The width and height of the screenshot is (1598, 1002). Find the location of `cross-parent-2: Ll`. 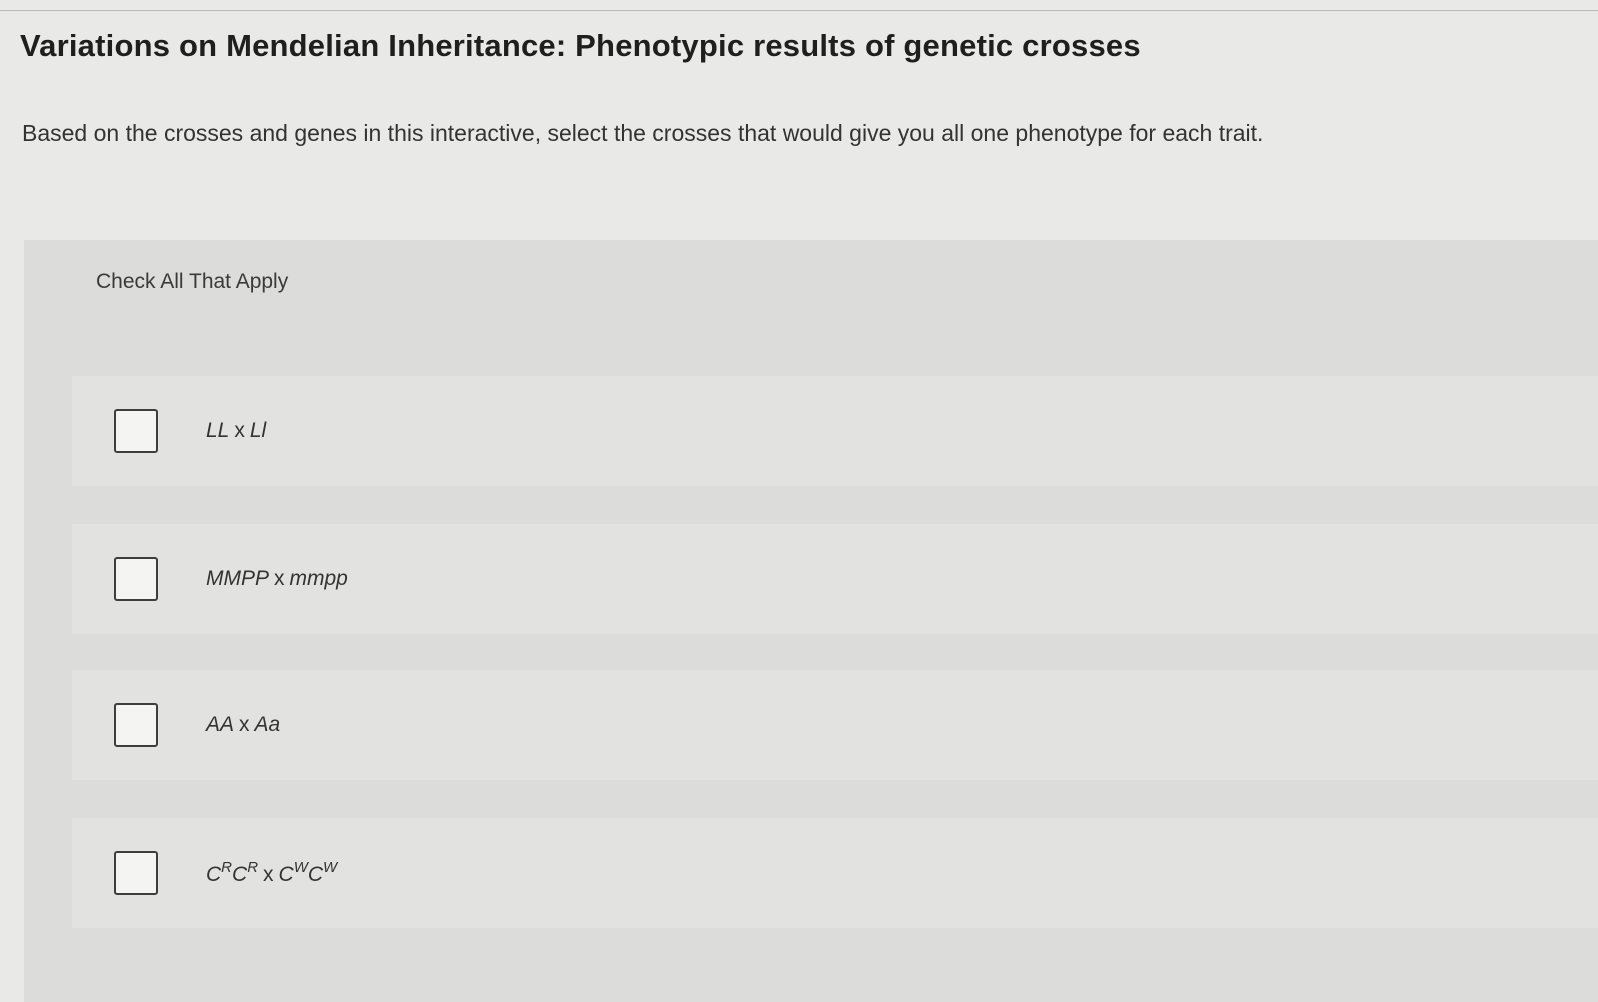

cross-parent-2: Ll is located at coordinates (258, 430).